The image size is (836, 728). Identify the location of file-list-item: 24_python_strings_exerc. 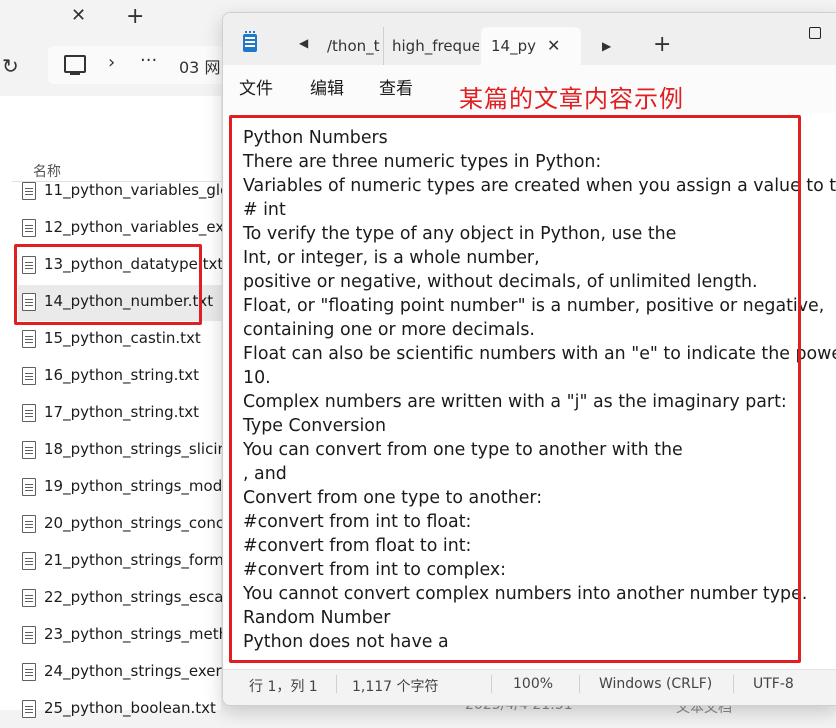
(120, 673).